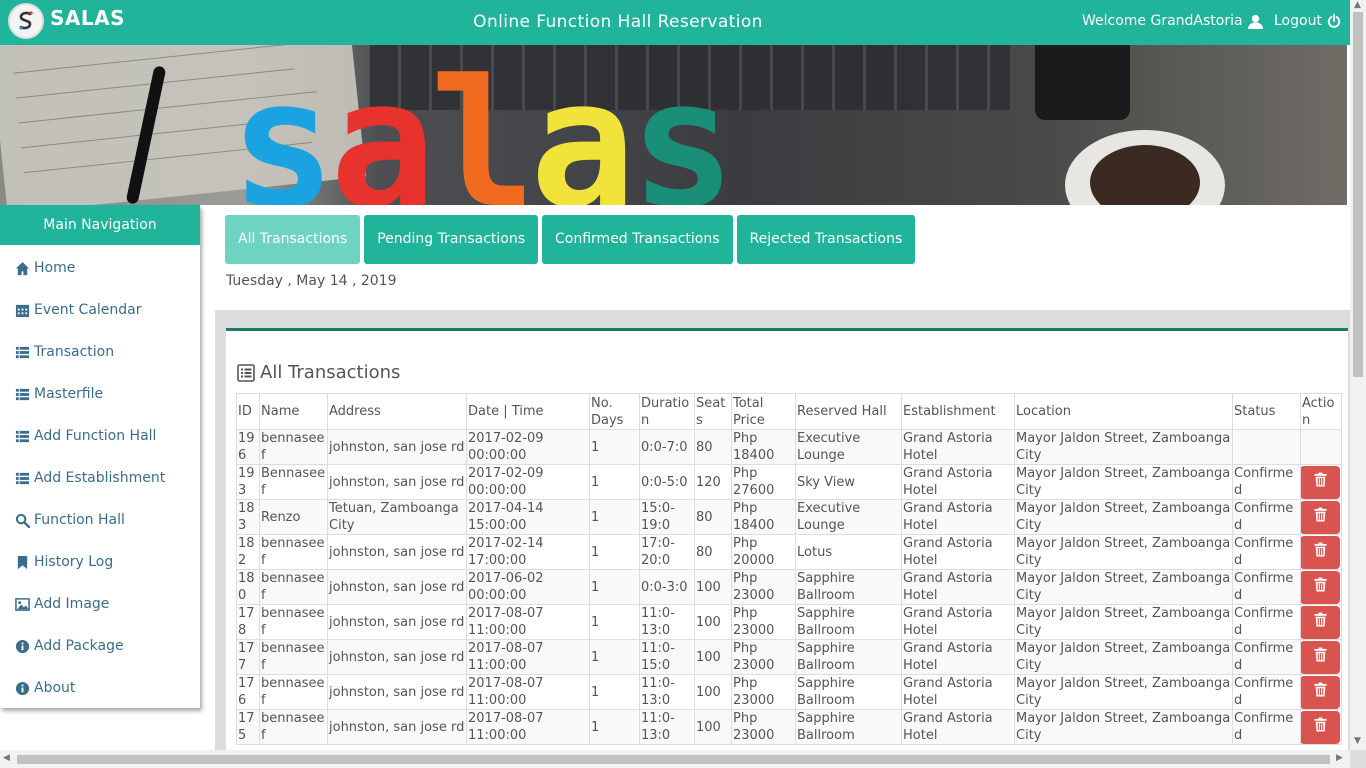 The width and height of the screenshot is (1366, 768). What do you see at coordinates (483, 131) in the screenshot?
I see `salas-logo: salas` at bounding box center [483, 131].